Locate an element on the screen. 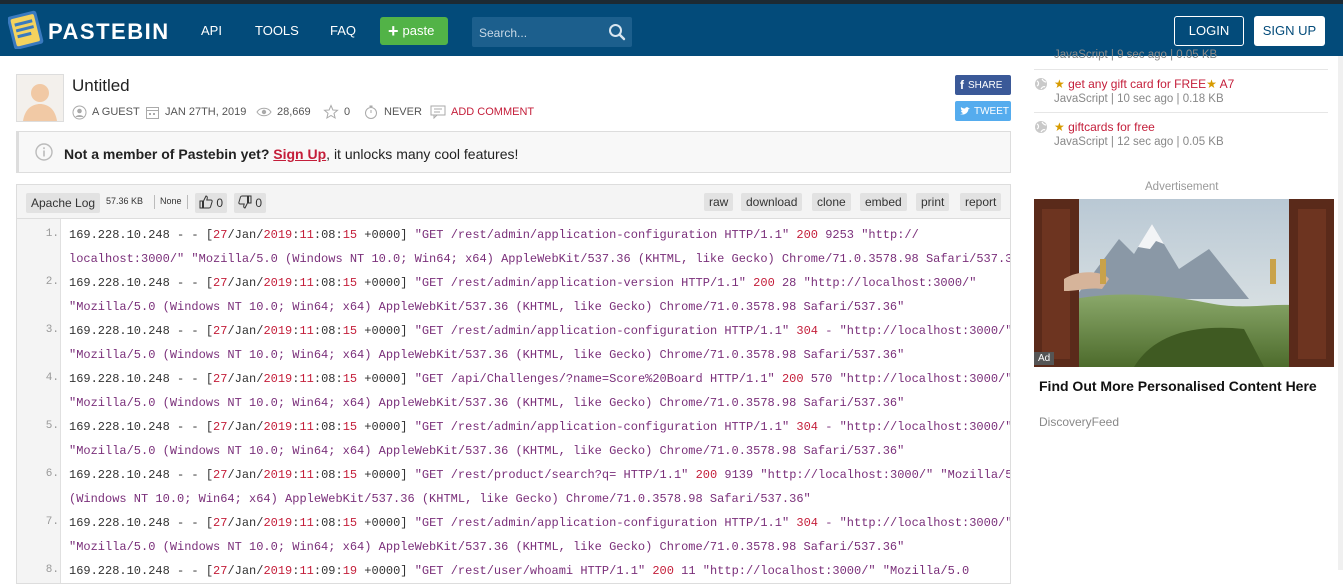 The width and height of the screenshot is (1343, 584). clone-button: clone is located at coordinates (831, 202).